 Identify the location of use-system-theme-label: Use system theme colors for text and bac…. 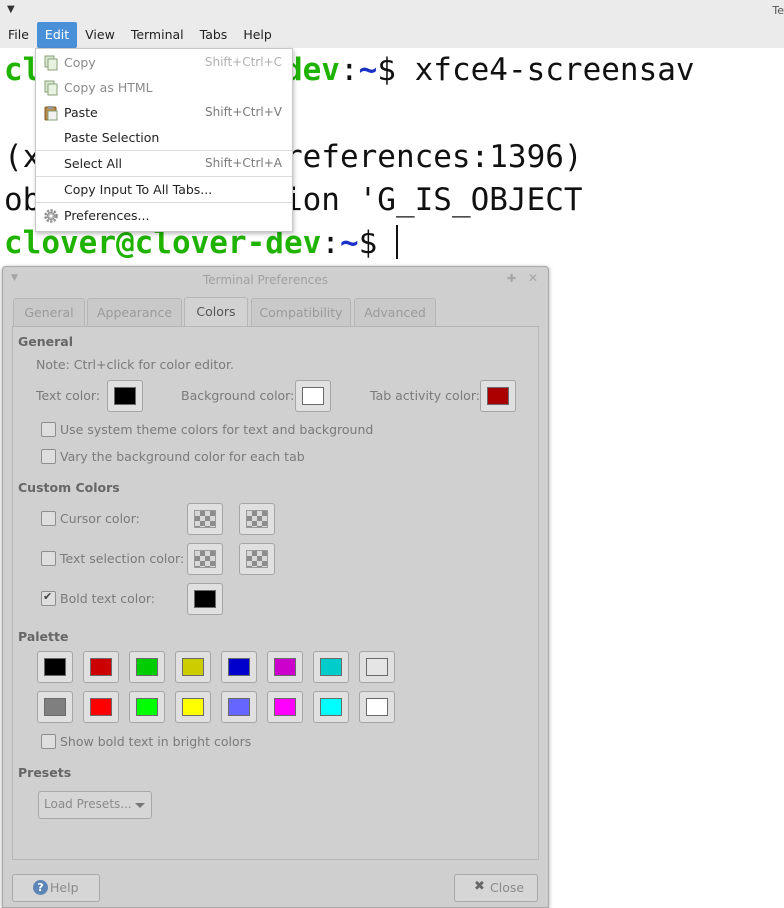
(216, 429).